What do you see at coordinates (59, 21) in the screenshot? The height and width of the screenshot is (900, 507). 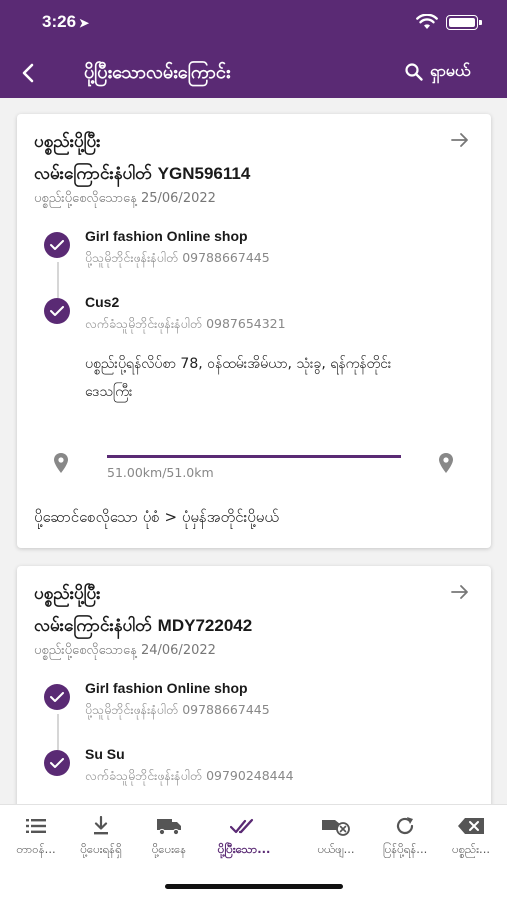 I see `status-time-text: 3:26` at bounding box center [59, 21].